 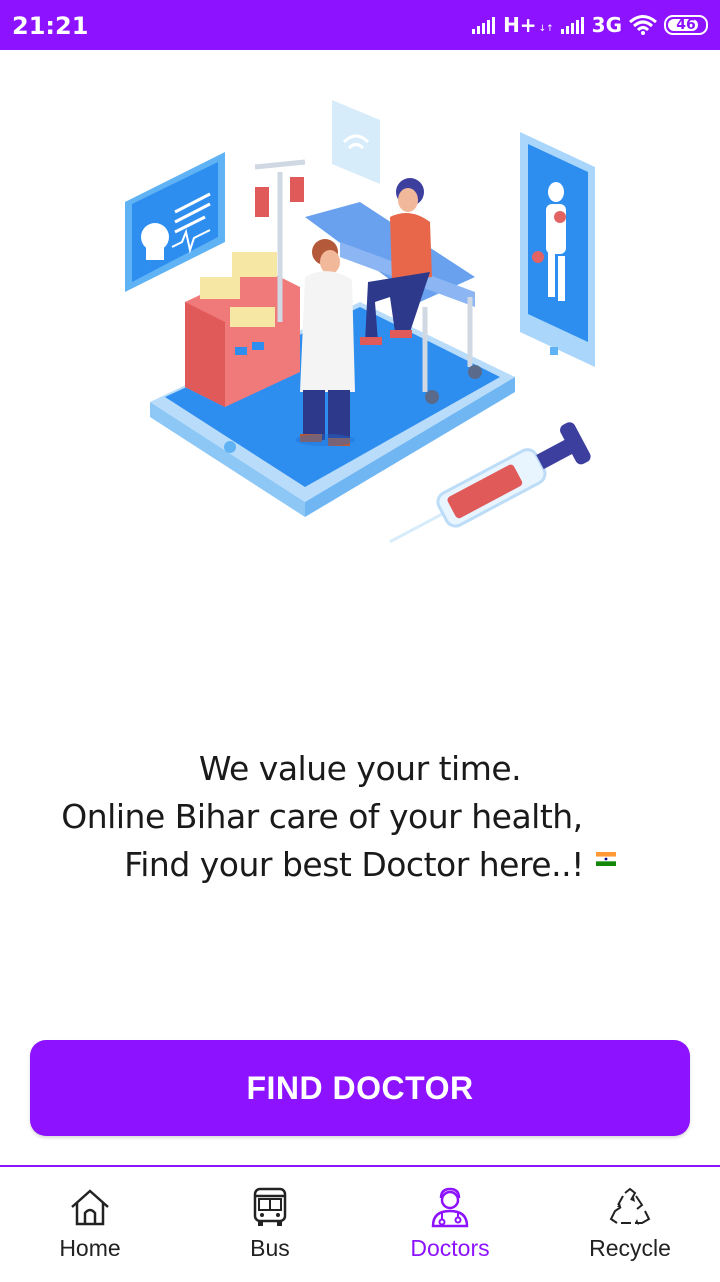 I want to click on tagline-line-3: Find your best Doctor here..!, so click(x=370, y=865).